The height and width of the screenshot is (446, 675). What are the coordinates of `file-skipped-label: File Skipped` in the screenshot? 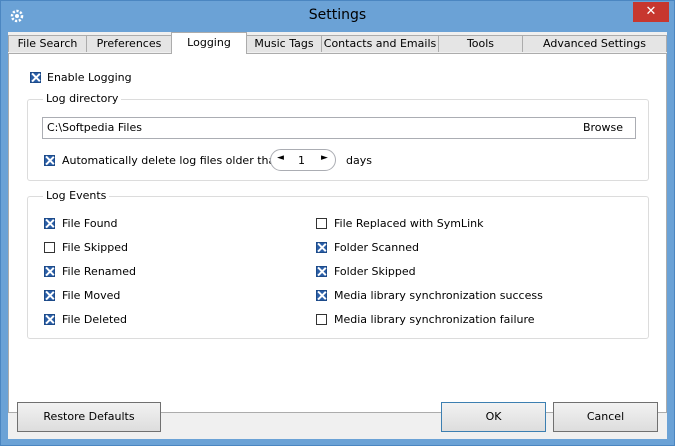 It's located at (95, 247).